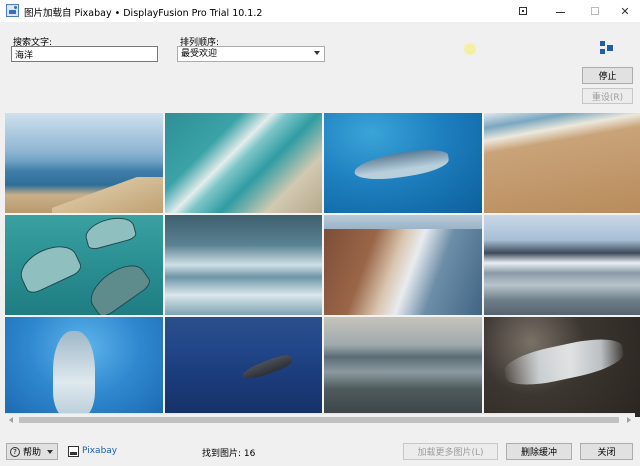  Describe the element at coordinates (99, 451) in the screenshot. I see `pixabay-link: Pixabay` at that location.